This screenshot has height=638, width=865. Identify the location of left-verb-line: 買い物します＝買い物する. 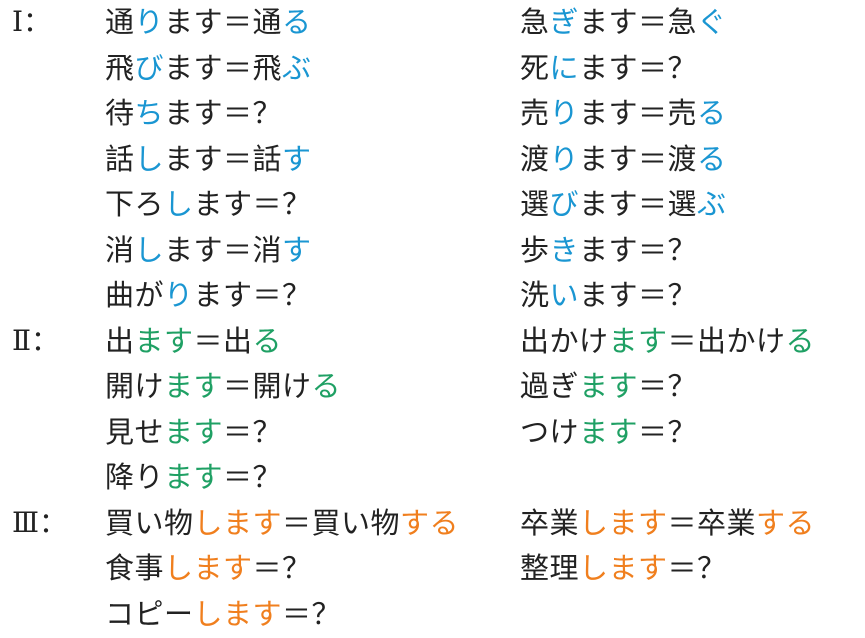
(282, 523).